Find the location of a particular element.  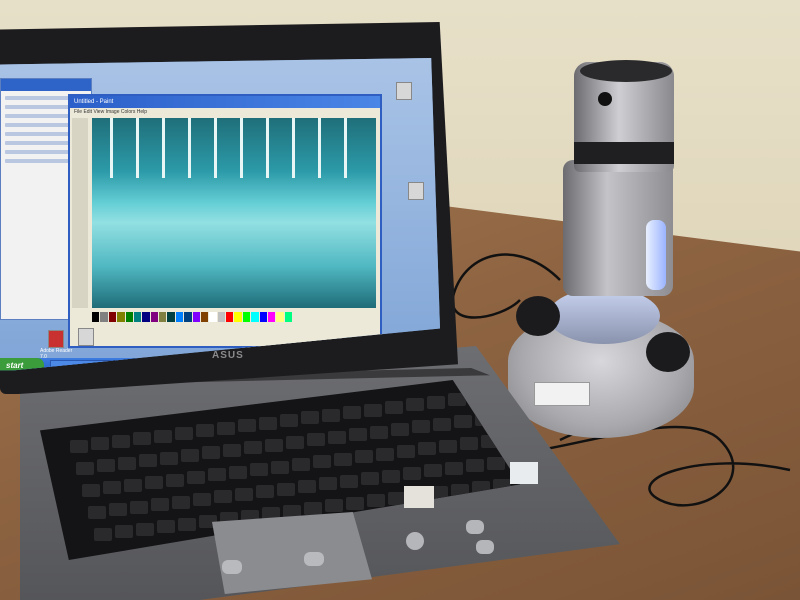

desktop-icon is located at coordinates (404, 91).